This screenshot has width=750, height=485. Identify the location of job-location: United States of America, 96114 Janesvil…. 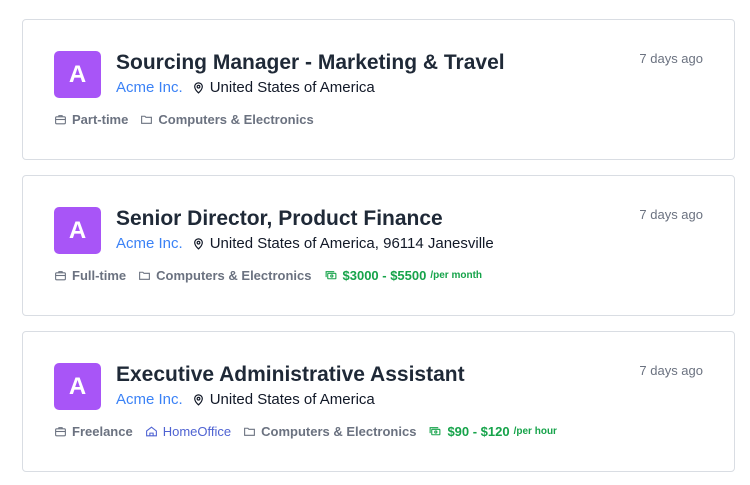
(351, 243).